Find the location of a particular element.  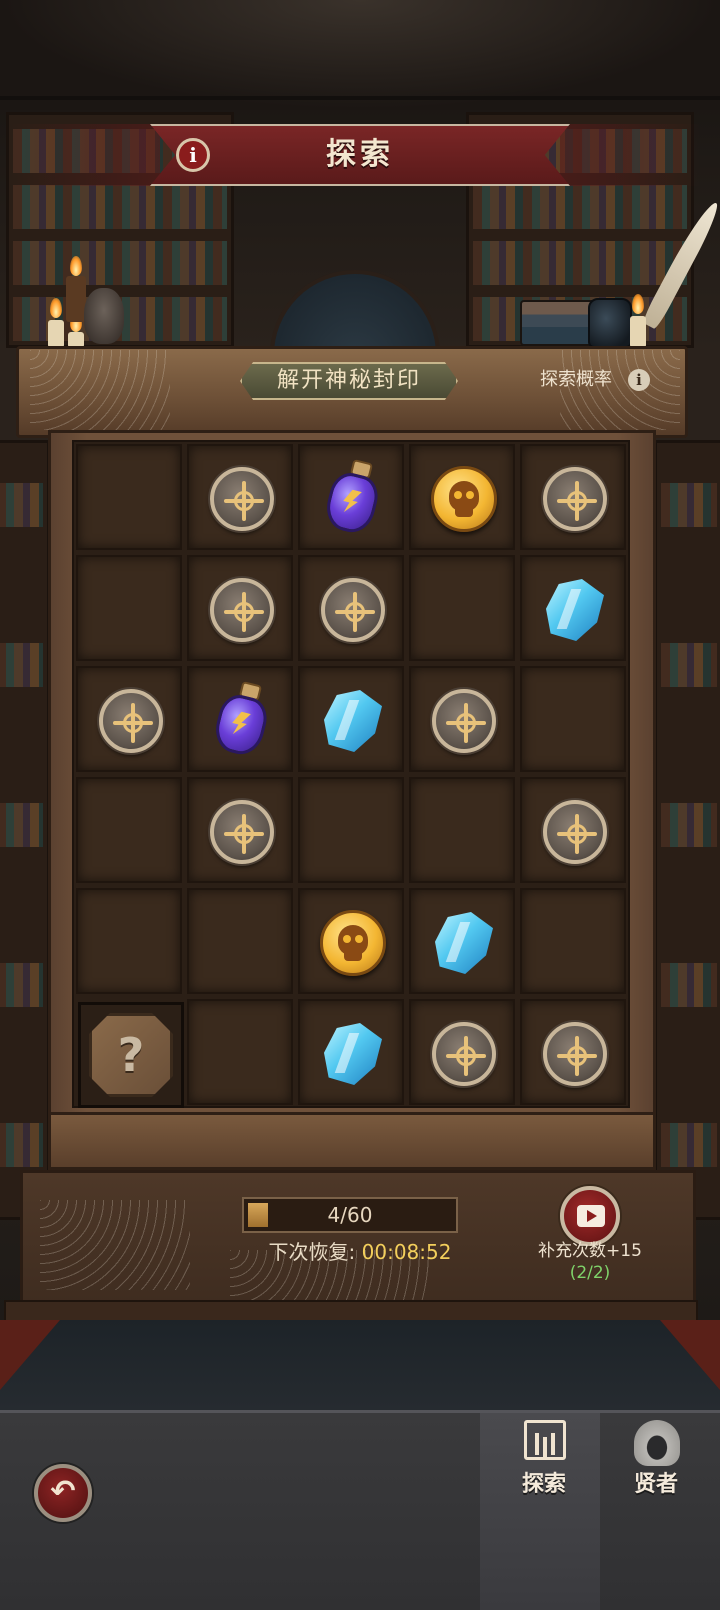

info-button: i is located at coordinates (193, 155).